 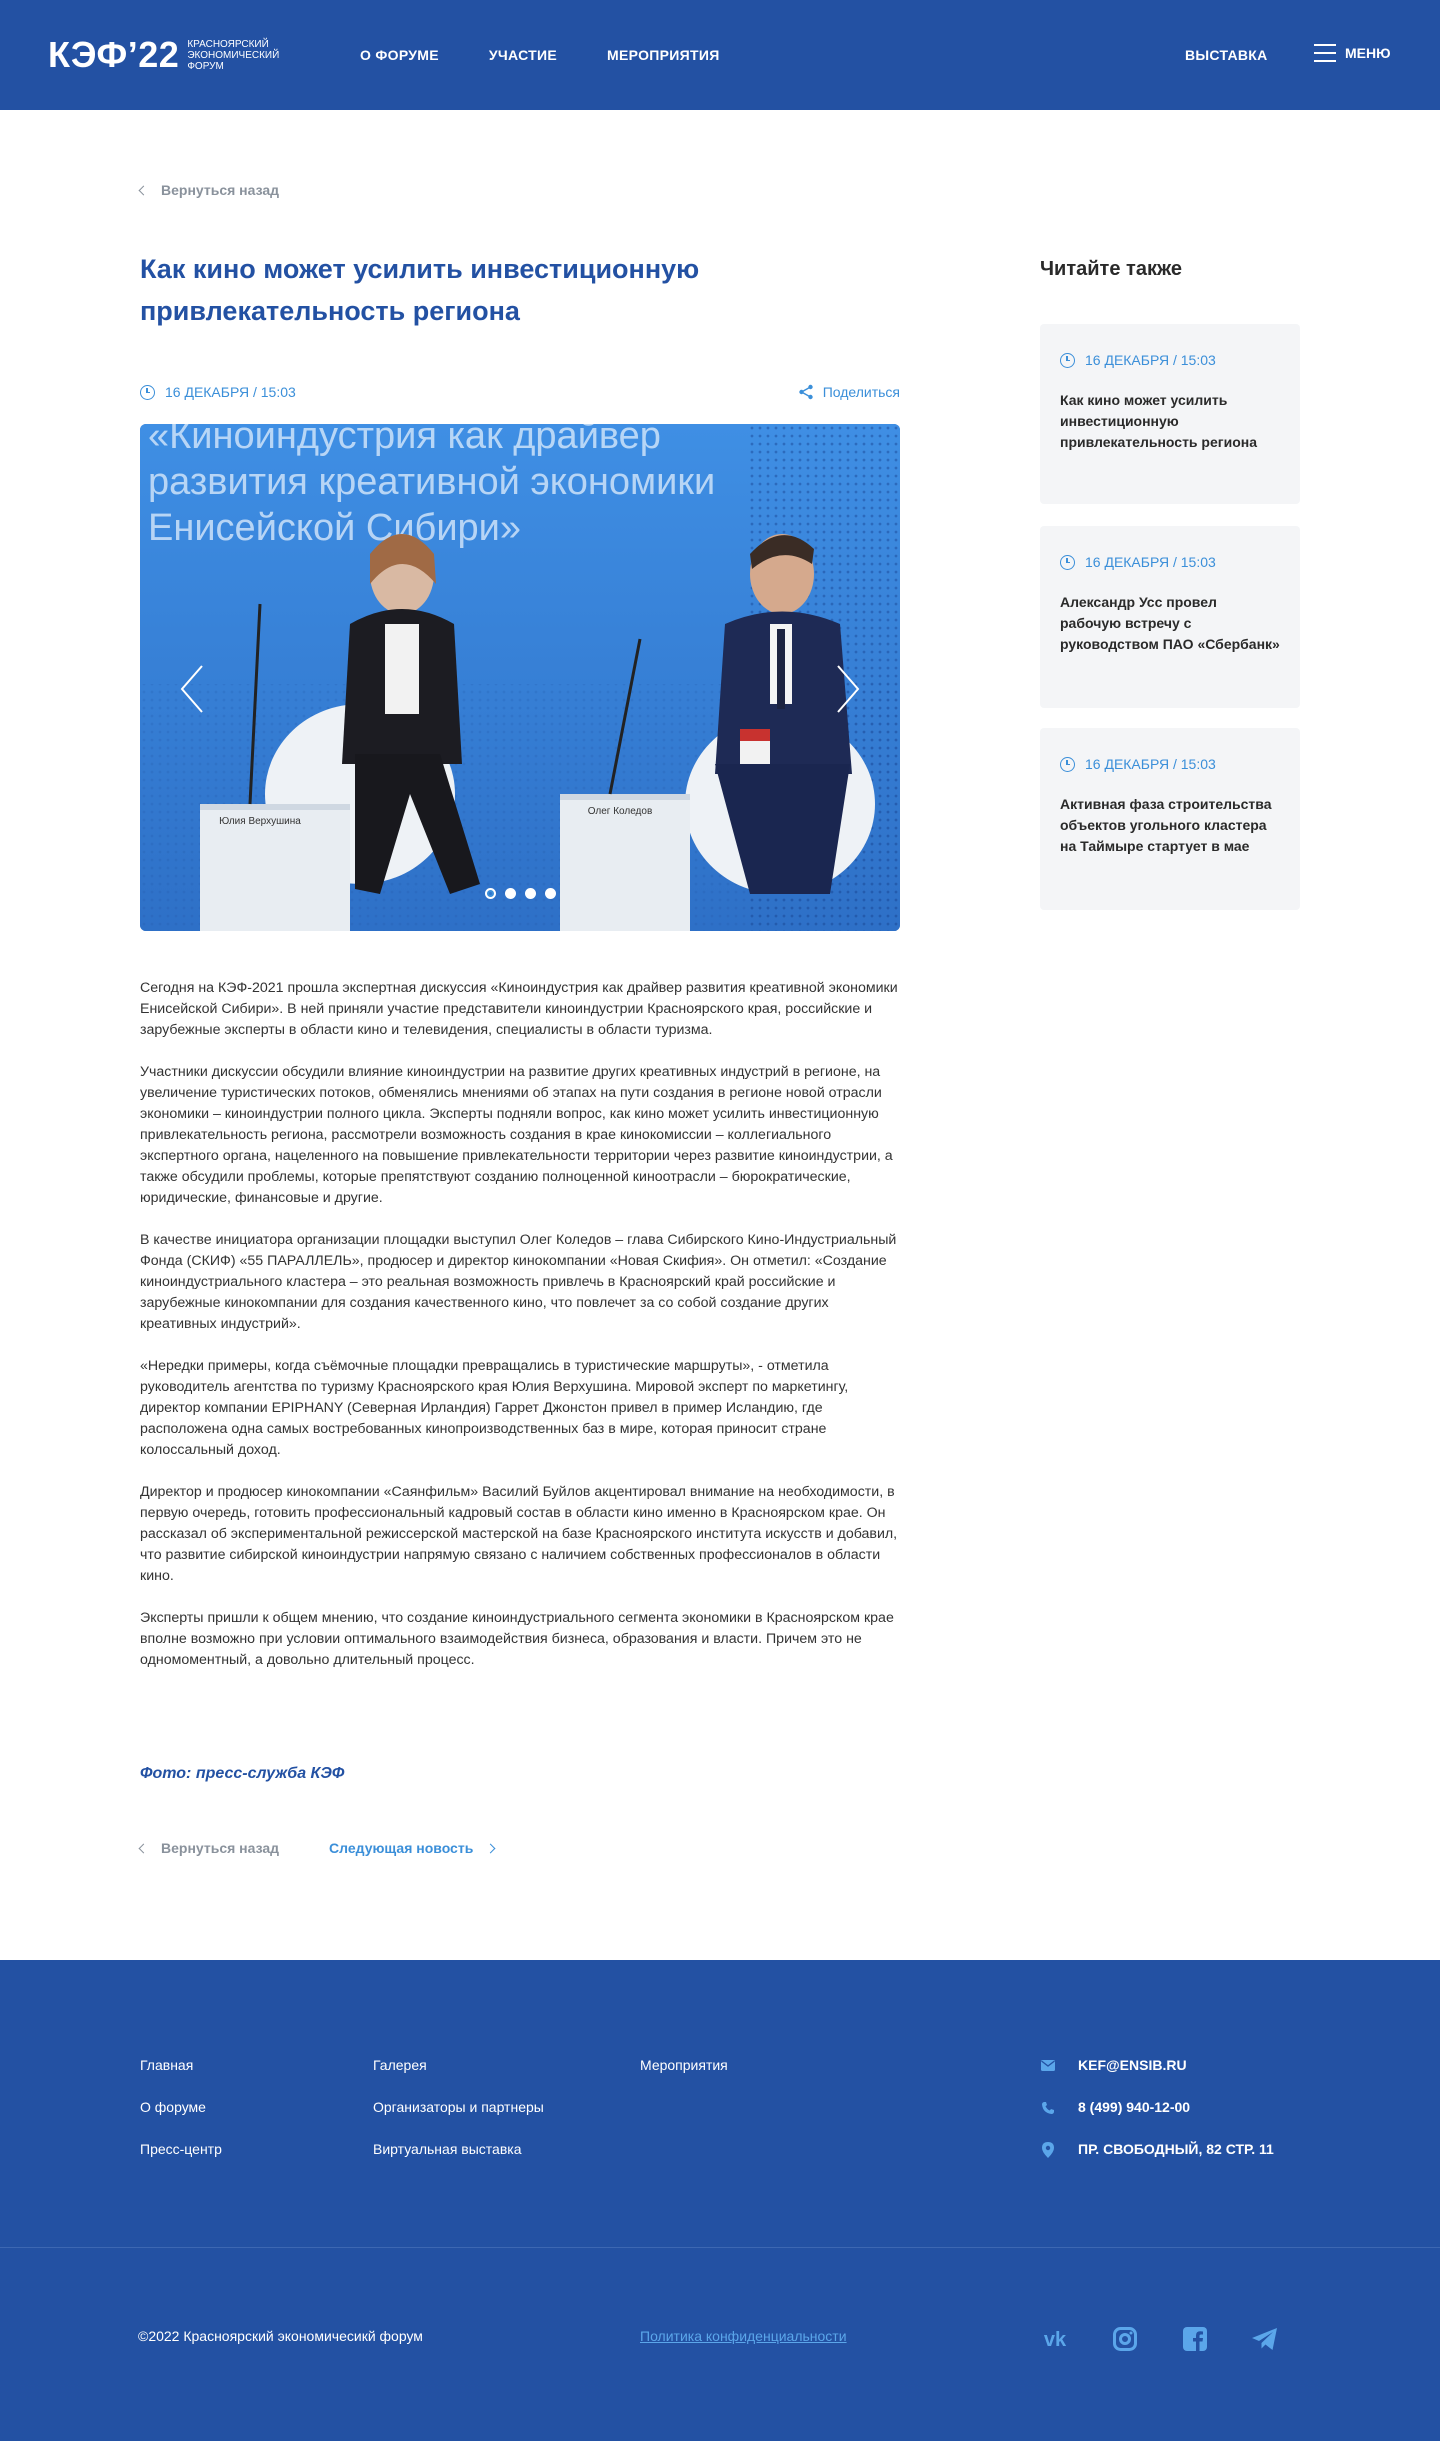 What do you see at coordinates (805, 392) in the screenshot?
I see `share-icon` at bounding box center [805, 392].